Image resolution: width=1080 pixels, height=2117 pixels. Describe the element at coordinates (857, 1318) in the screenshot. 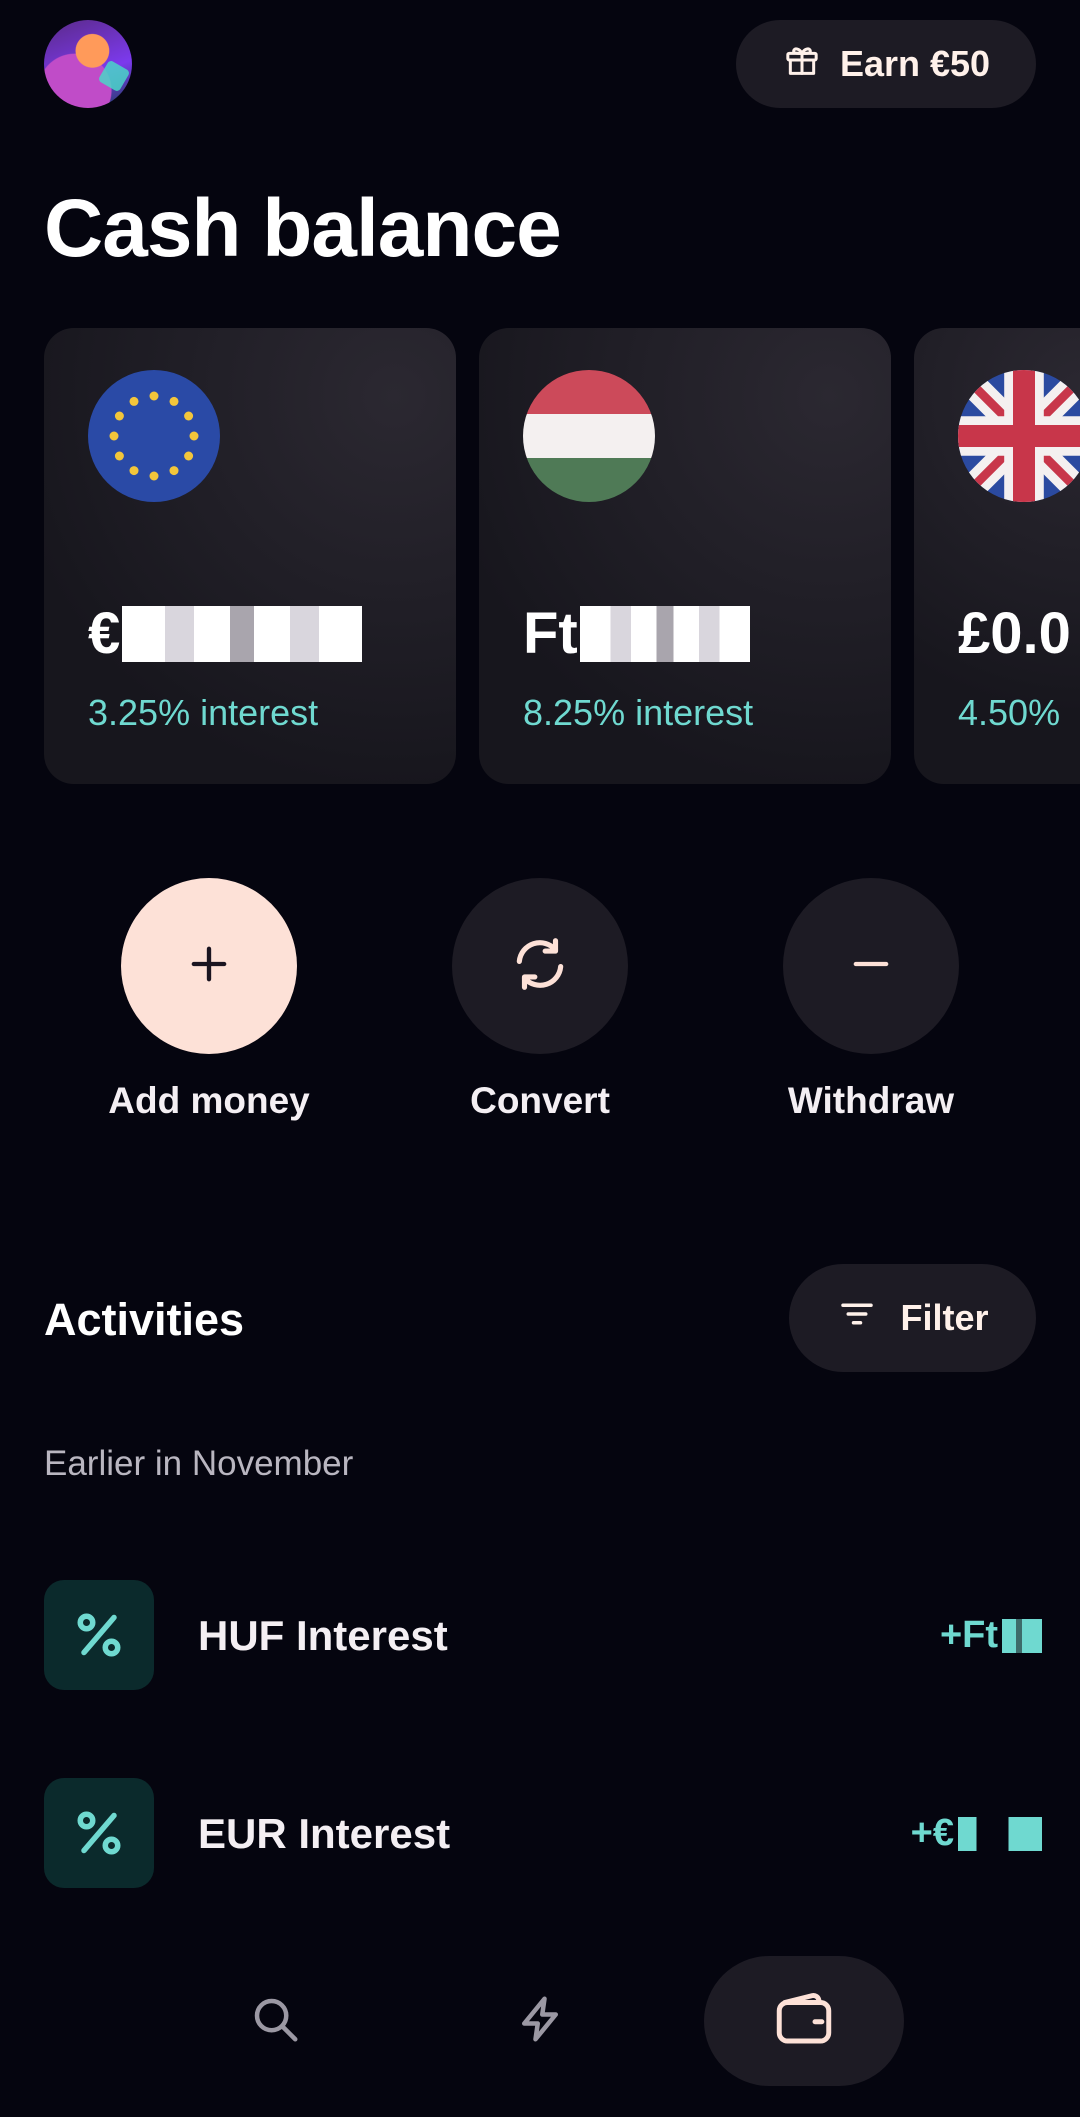

I see `filter-icon` at that location.